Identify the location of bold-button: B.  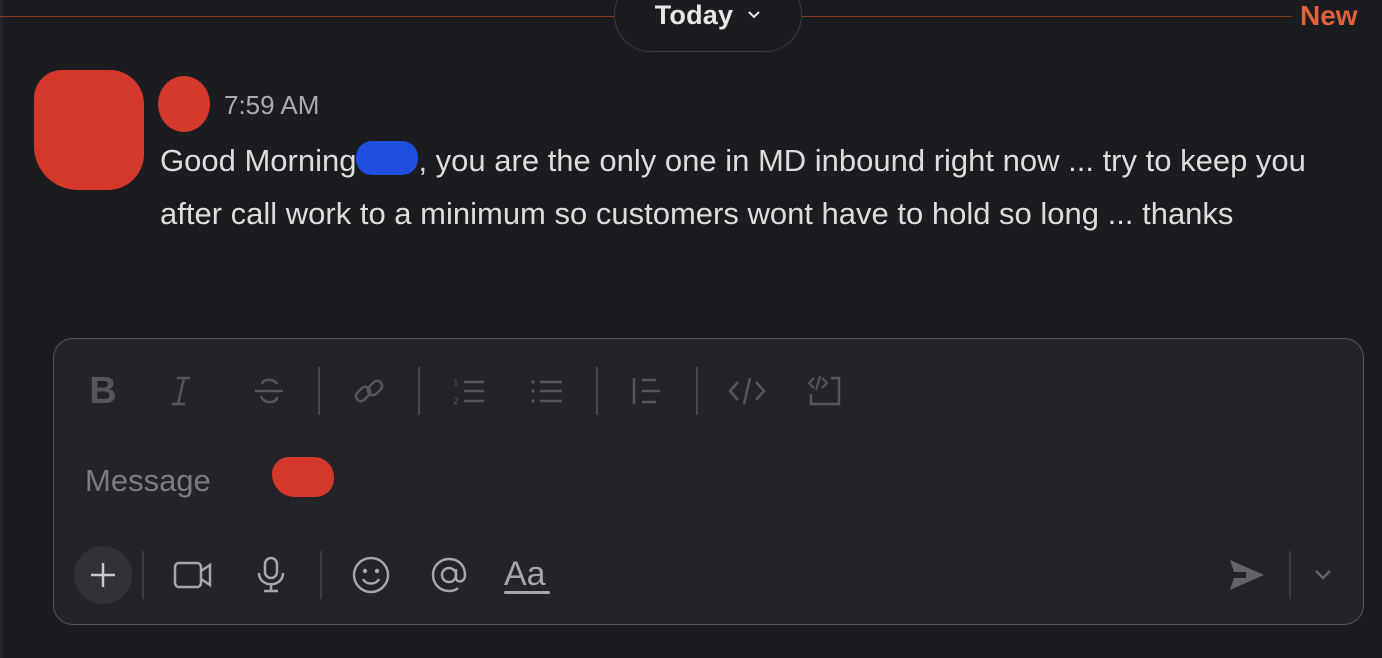
(103, 391).